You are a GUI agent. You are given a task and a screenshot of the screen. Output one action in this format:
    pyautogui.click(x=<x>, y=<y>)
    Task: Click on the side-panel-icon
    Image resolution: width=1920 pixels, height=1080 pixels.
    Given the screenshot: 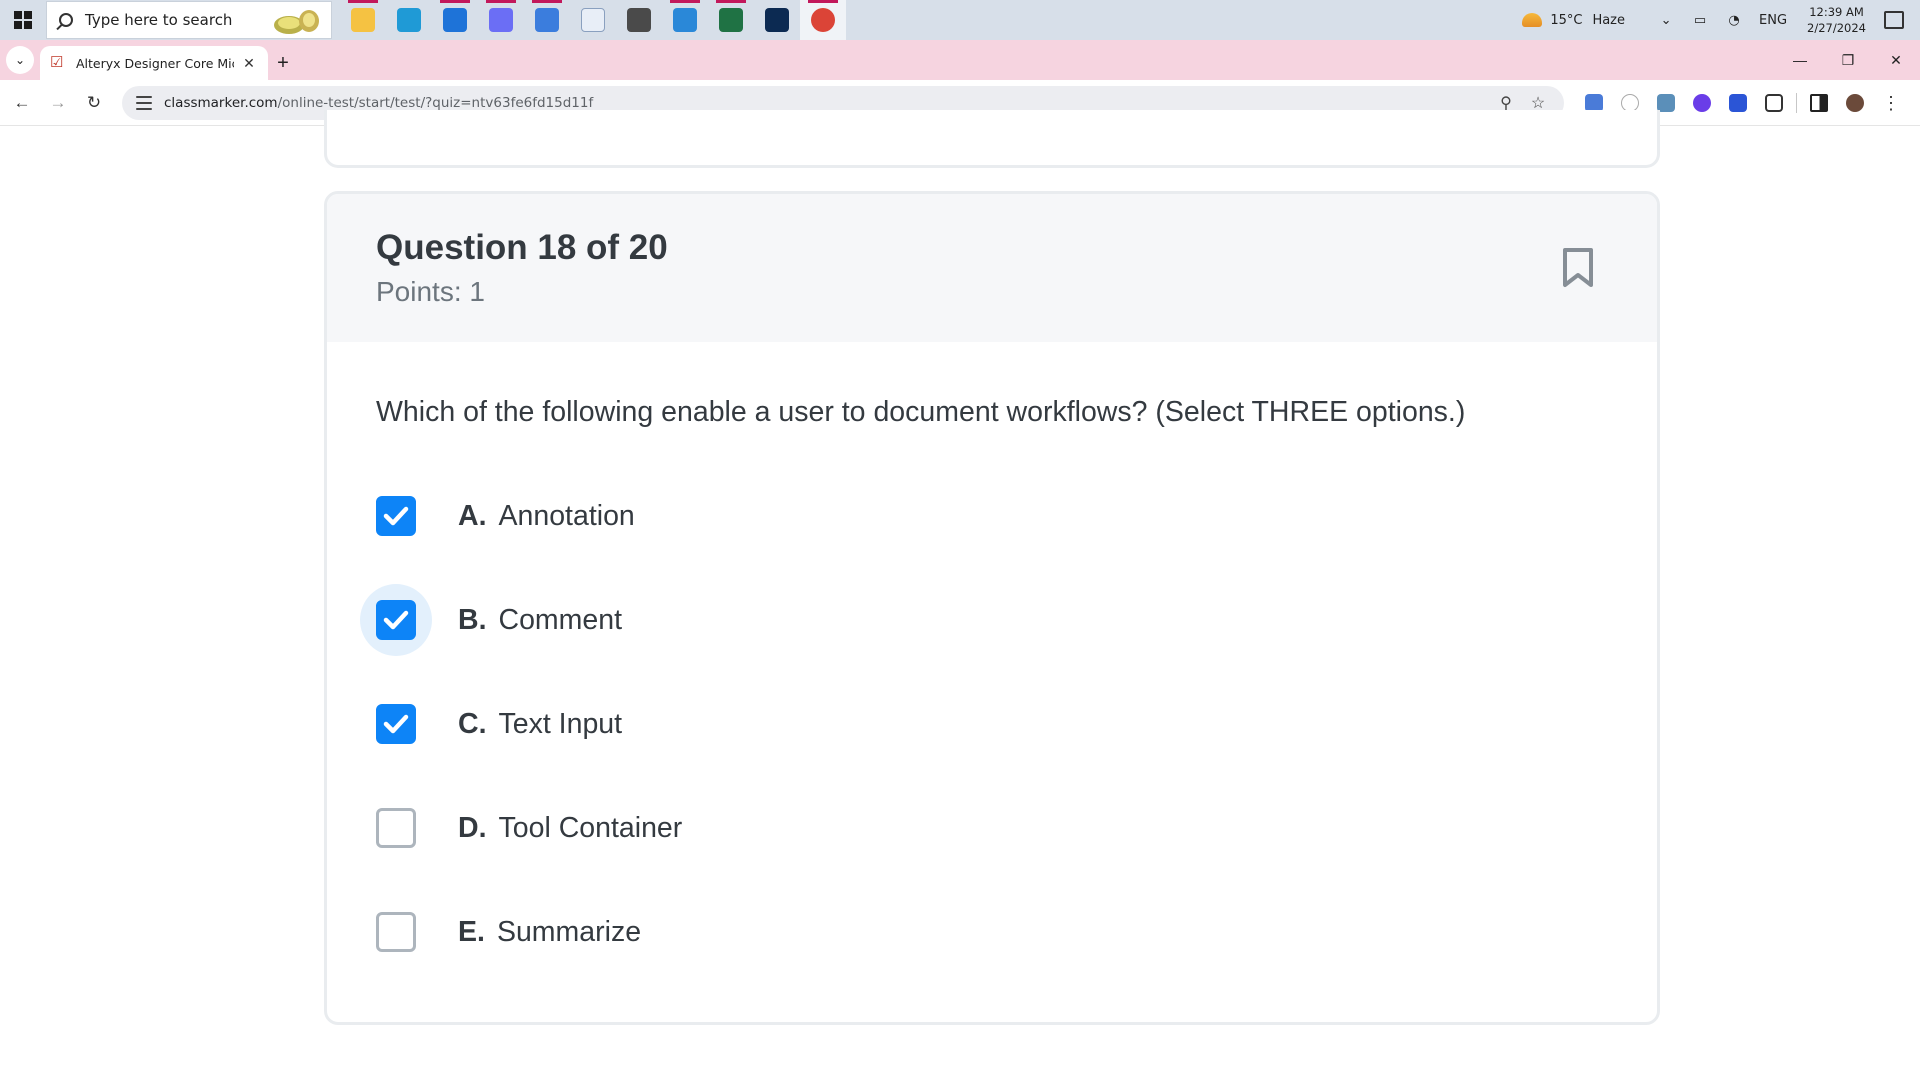 What is the action you would take?
    pyautogui.click(x=1819, y=103)
    